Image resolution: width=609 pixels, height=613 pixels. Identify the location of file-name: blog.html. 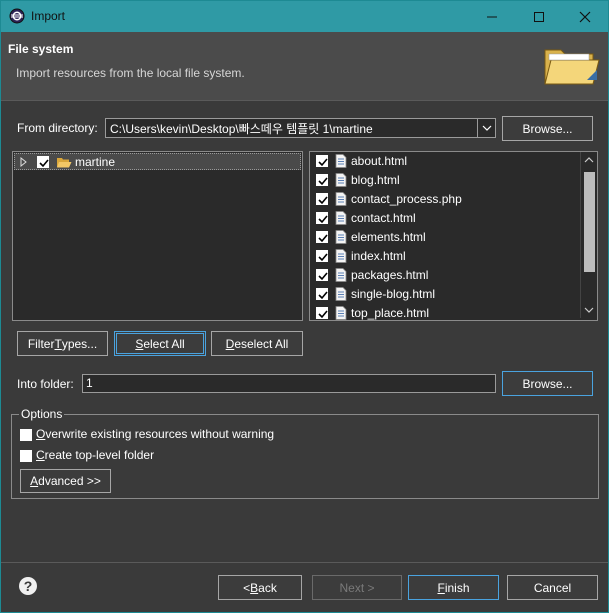
(375, 180).